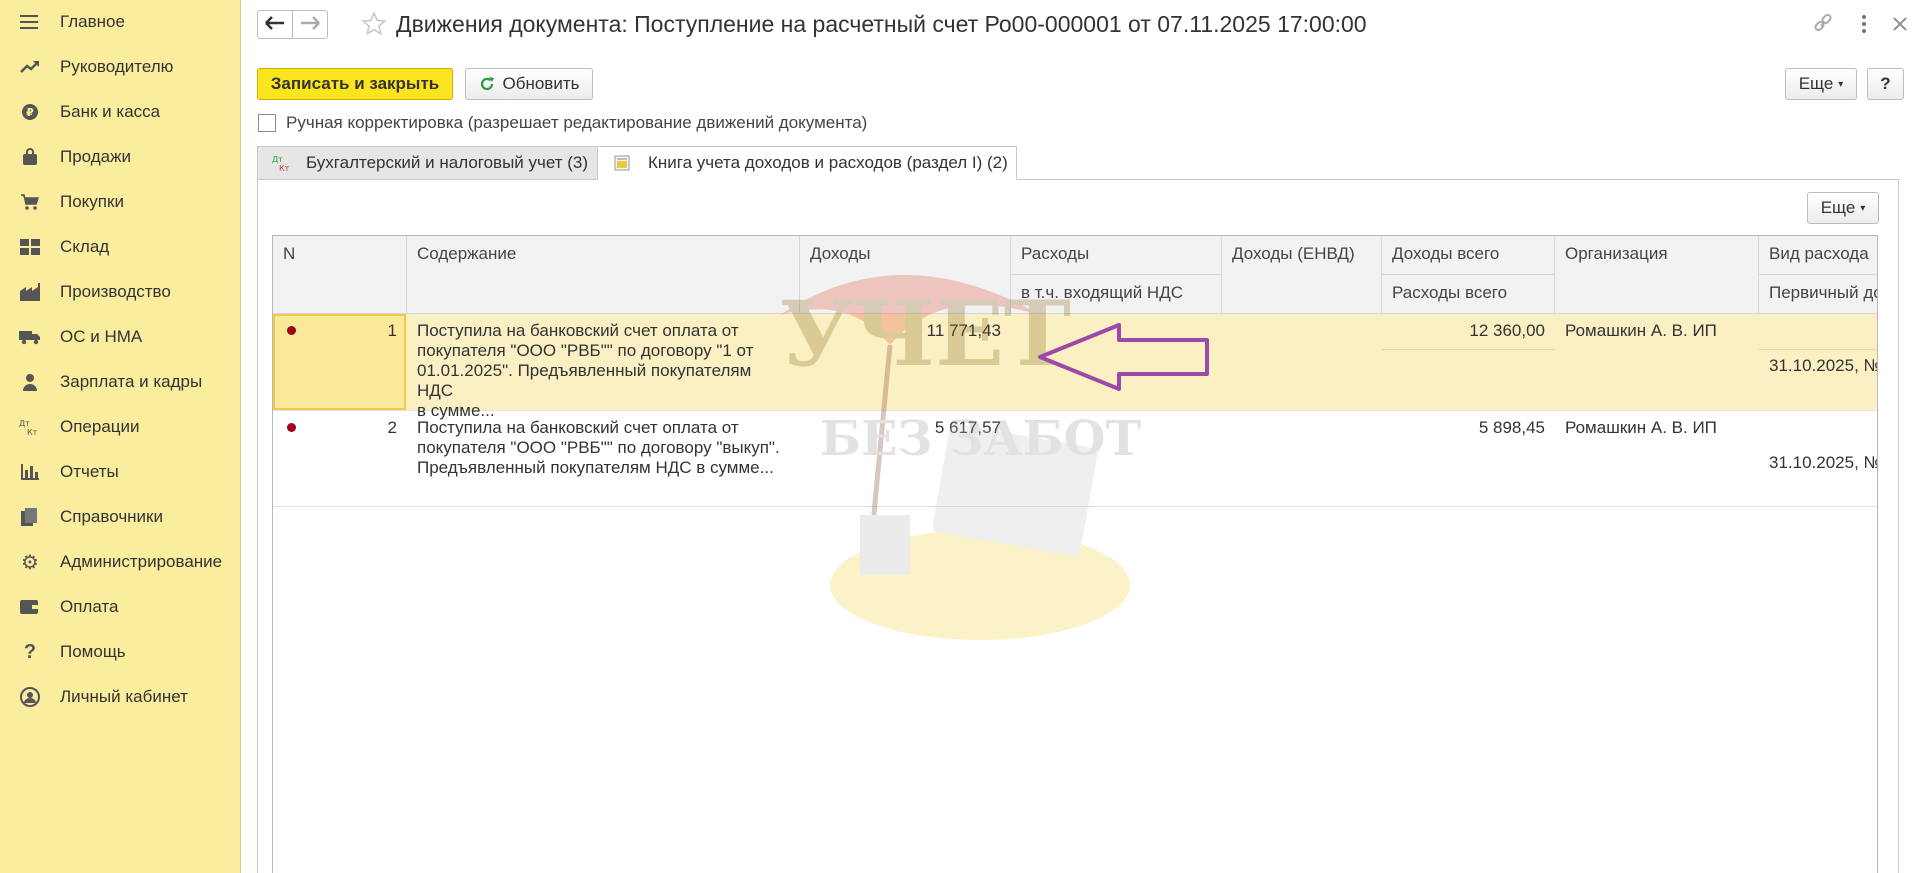 This screenshot has height=873, width=1920. What do you see at coordinates (120, 112) in the screenshot?
I see `sidebar-item-bank: ₽ Банк и касса` at bounding box center [120, 112].